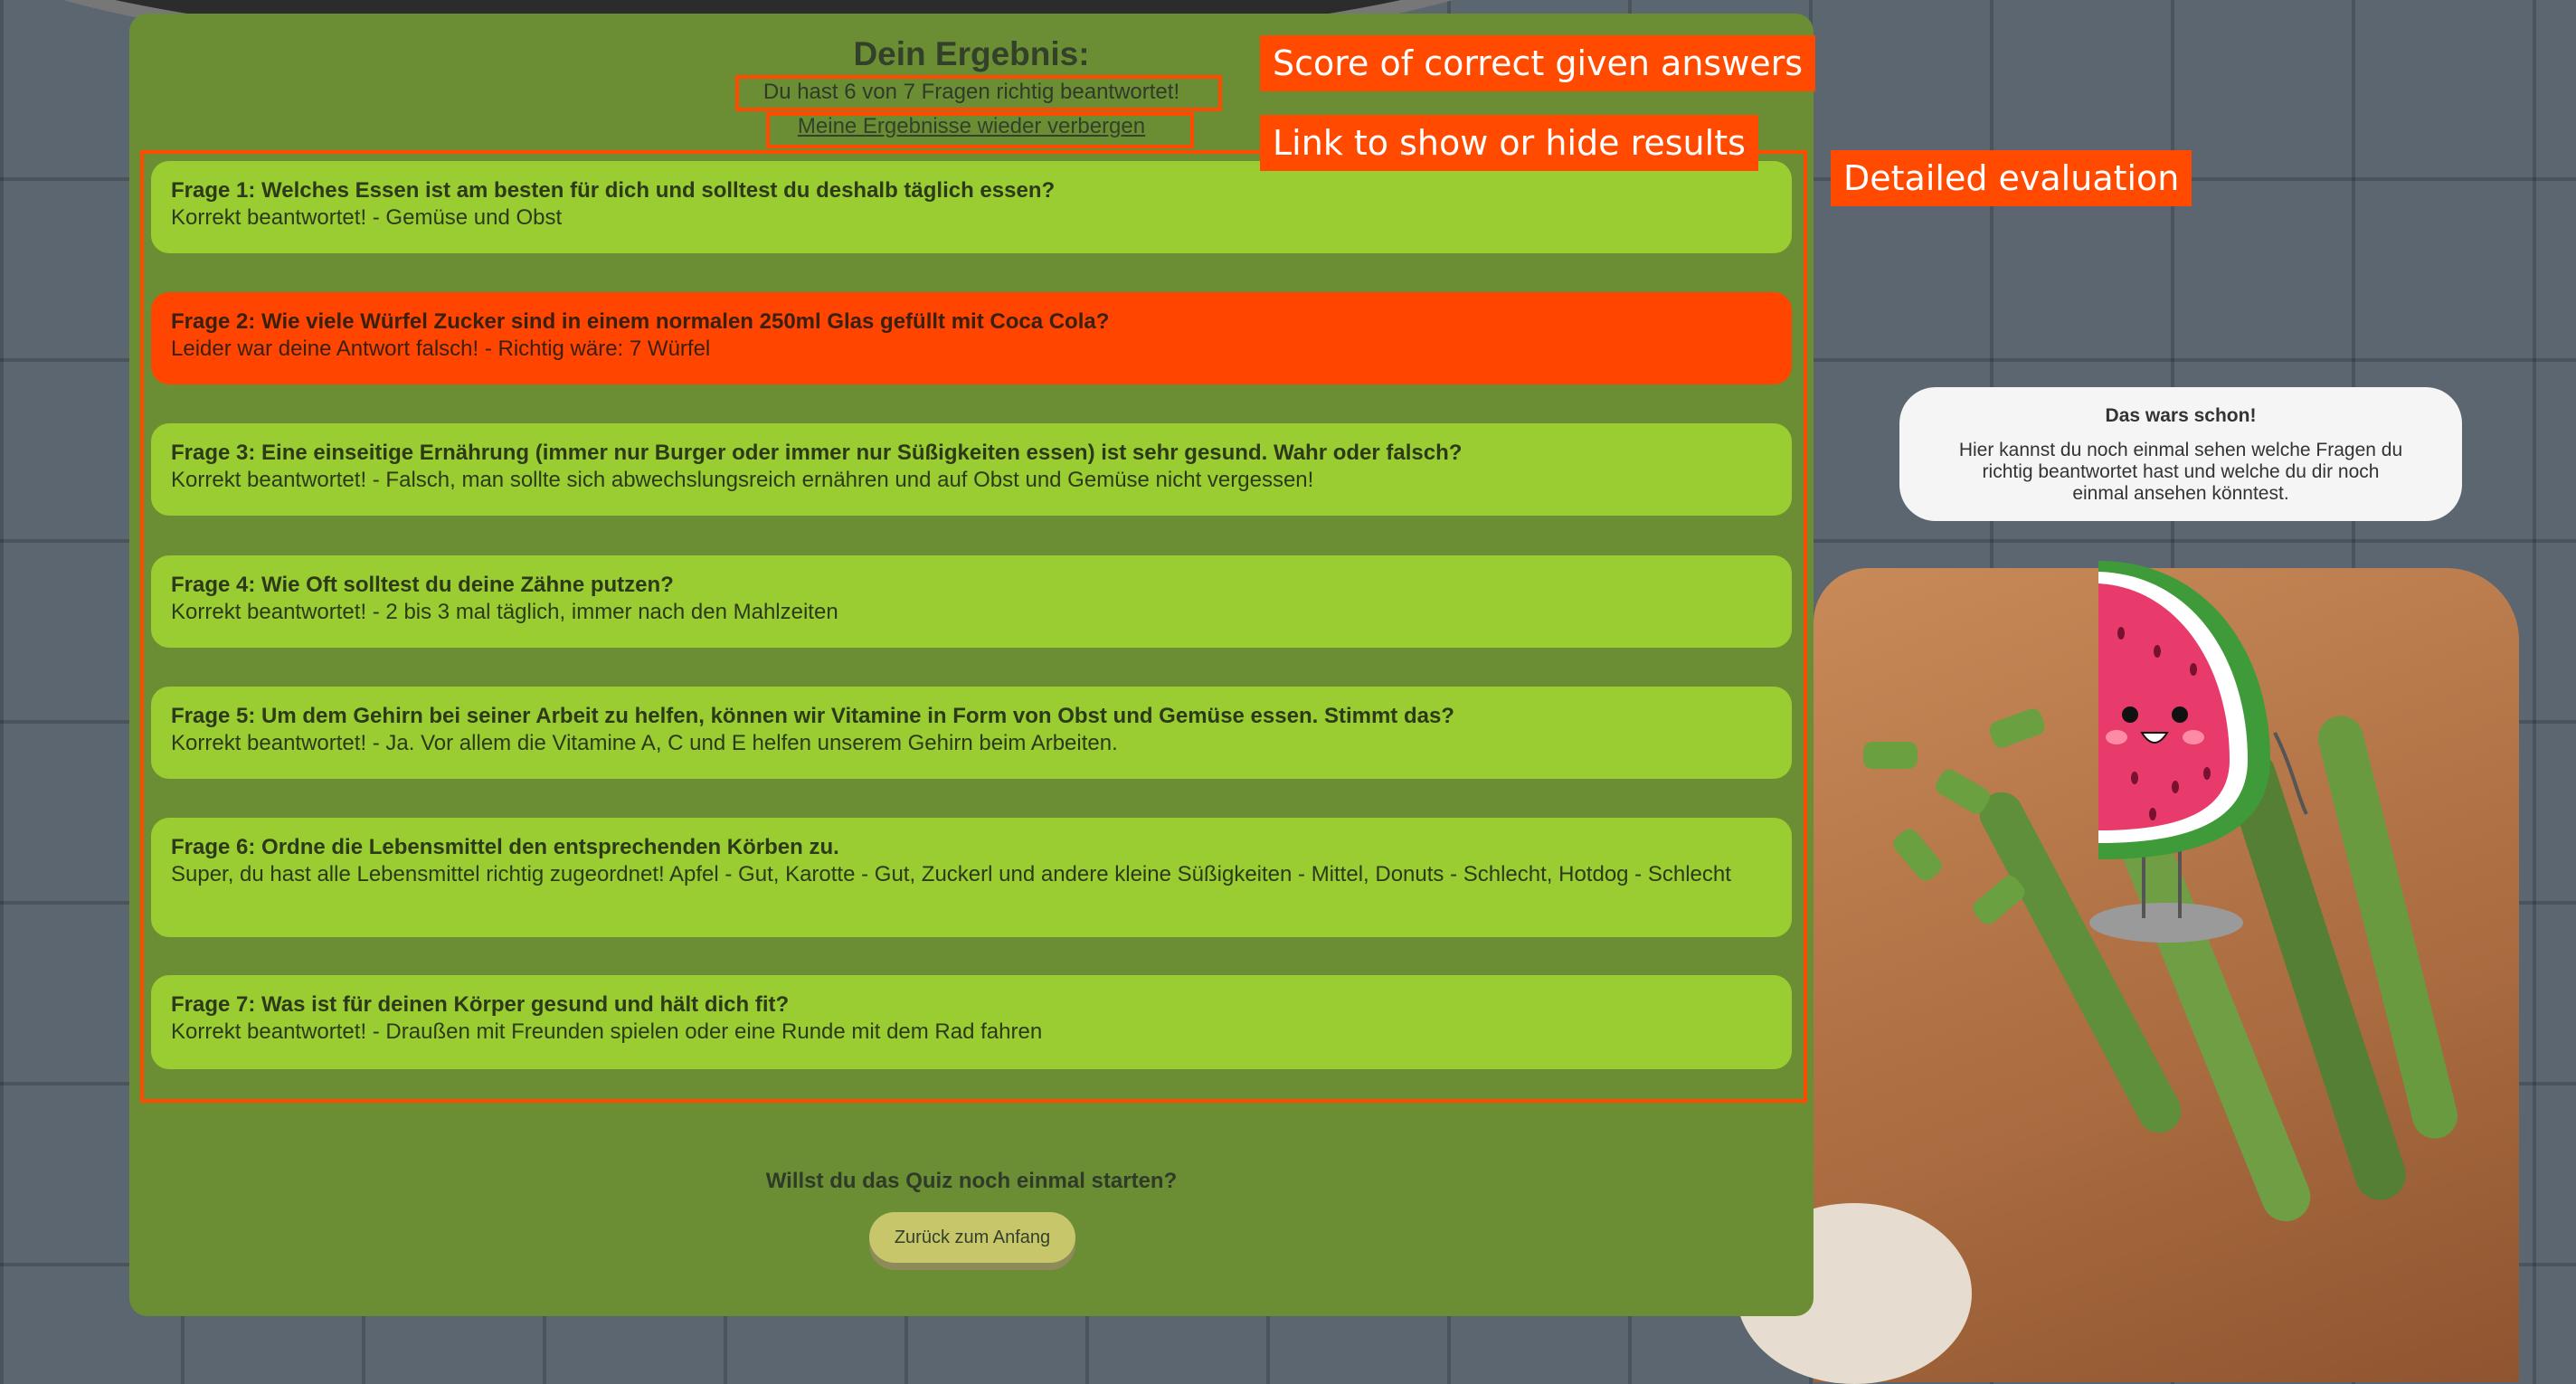  Describe the element at coordinates (2198, 752) in the screenshot. I see `watermelon-mascot` at that location.